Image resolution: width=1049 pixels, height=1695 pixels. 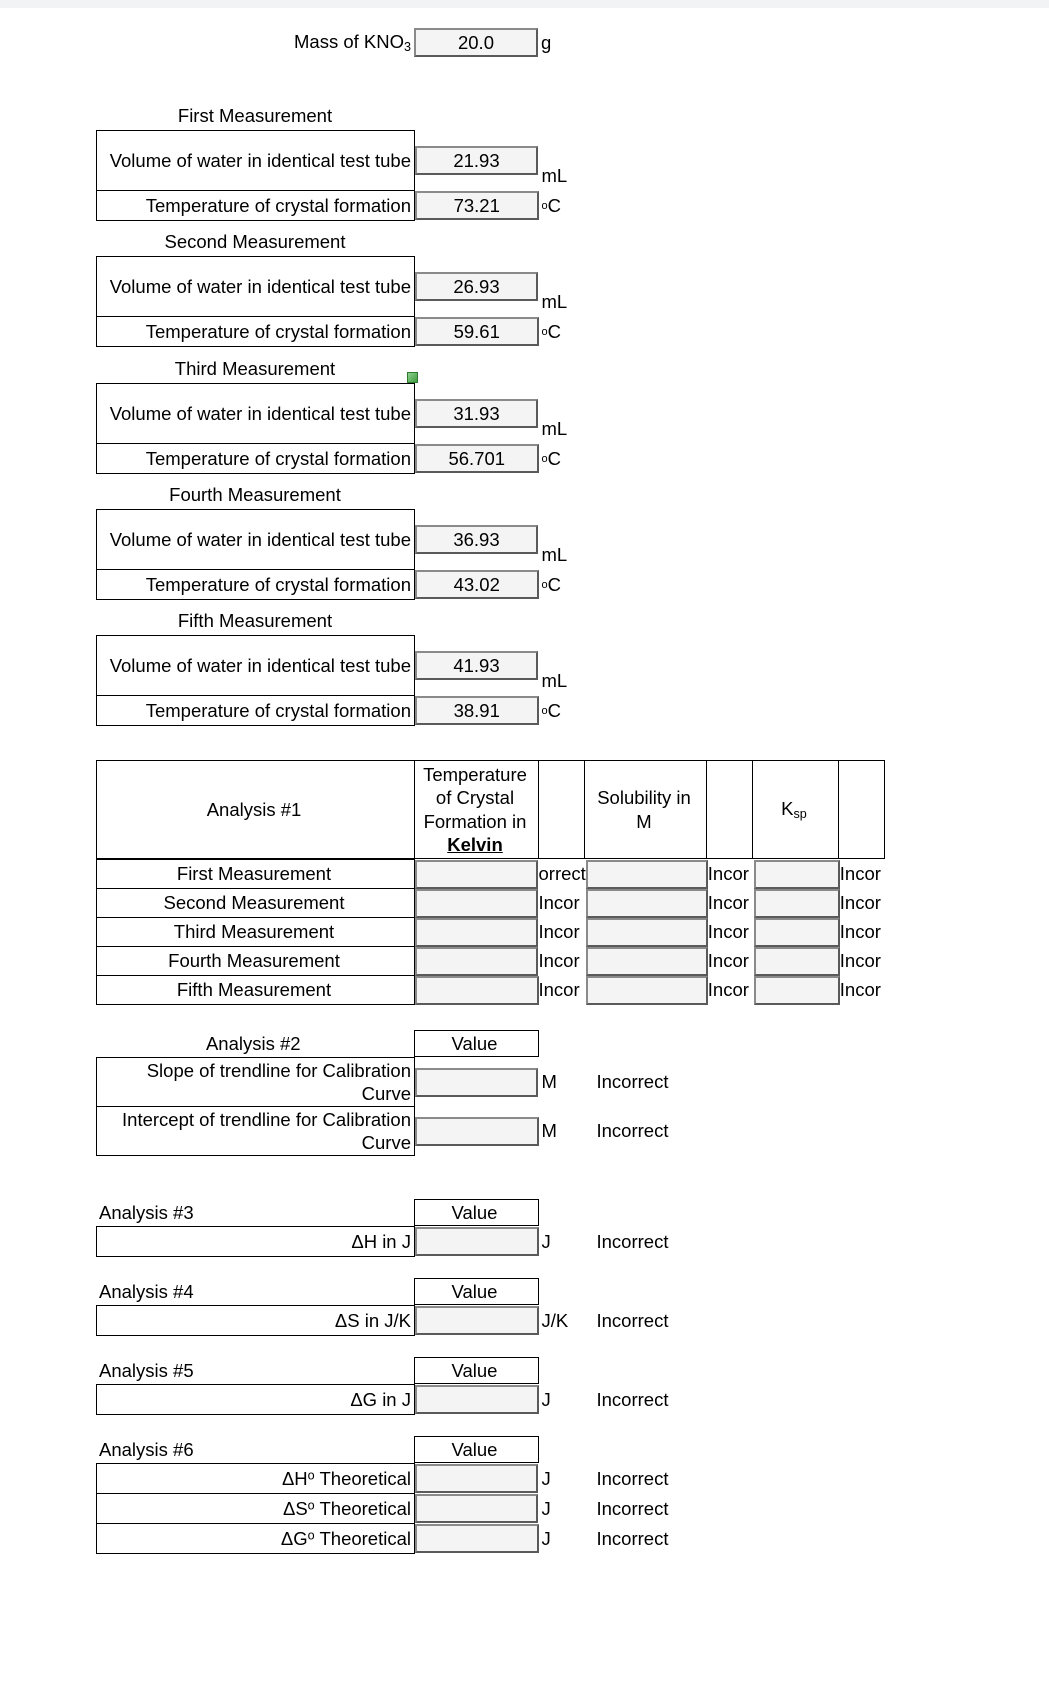 What do you see at coordinates (476, 539) in the screenshot?
I see `volume-input: 36.93` at bounding box center [476, 539].